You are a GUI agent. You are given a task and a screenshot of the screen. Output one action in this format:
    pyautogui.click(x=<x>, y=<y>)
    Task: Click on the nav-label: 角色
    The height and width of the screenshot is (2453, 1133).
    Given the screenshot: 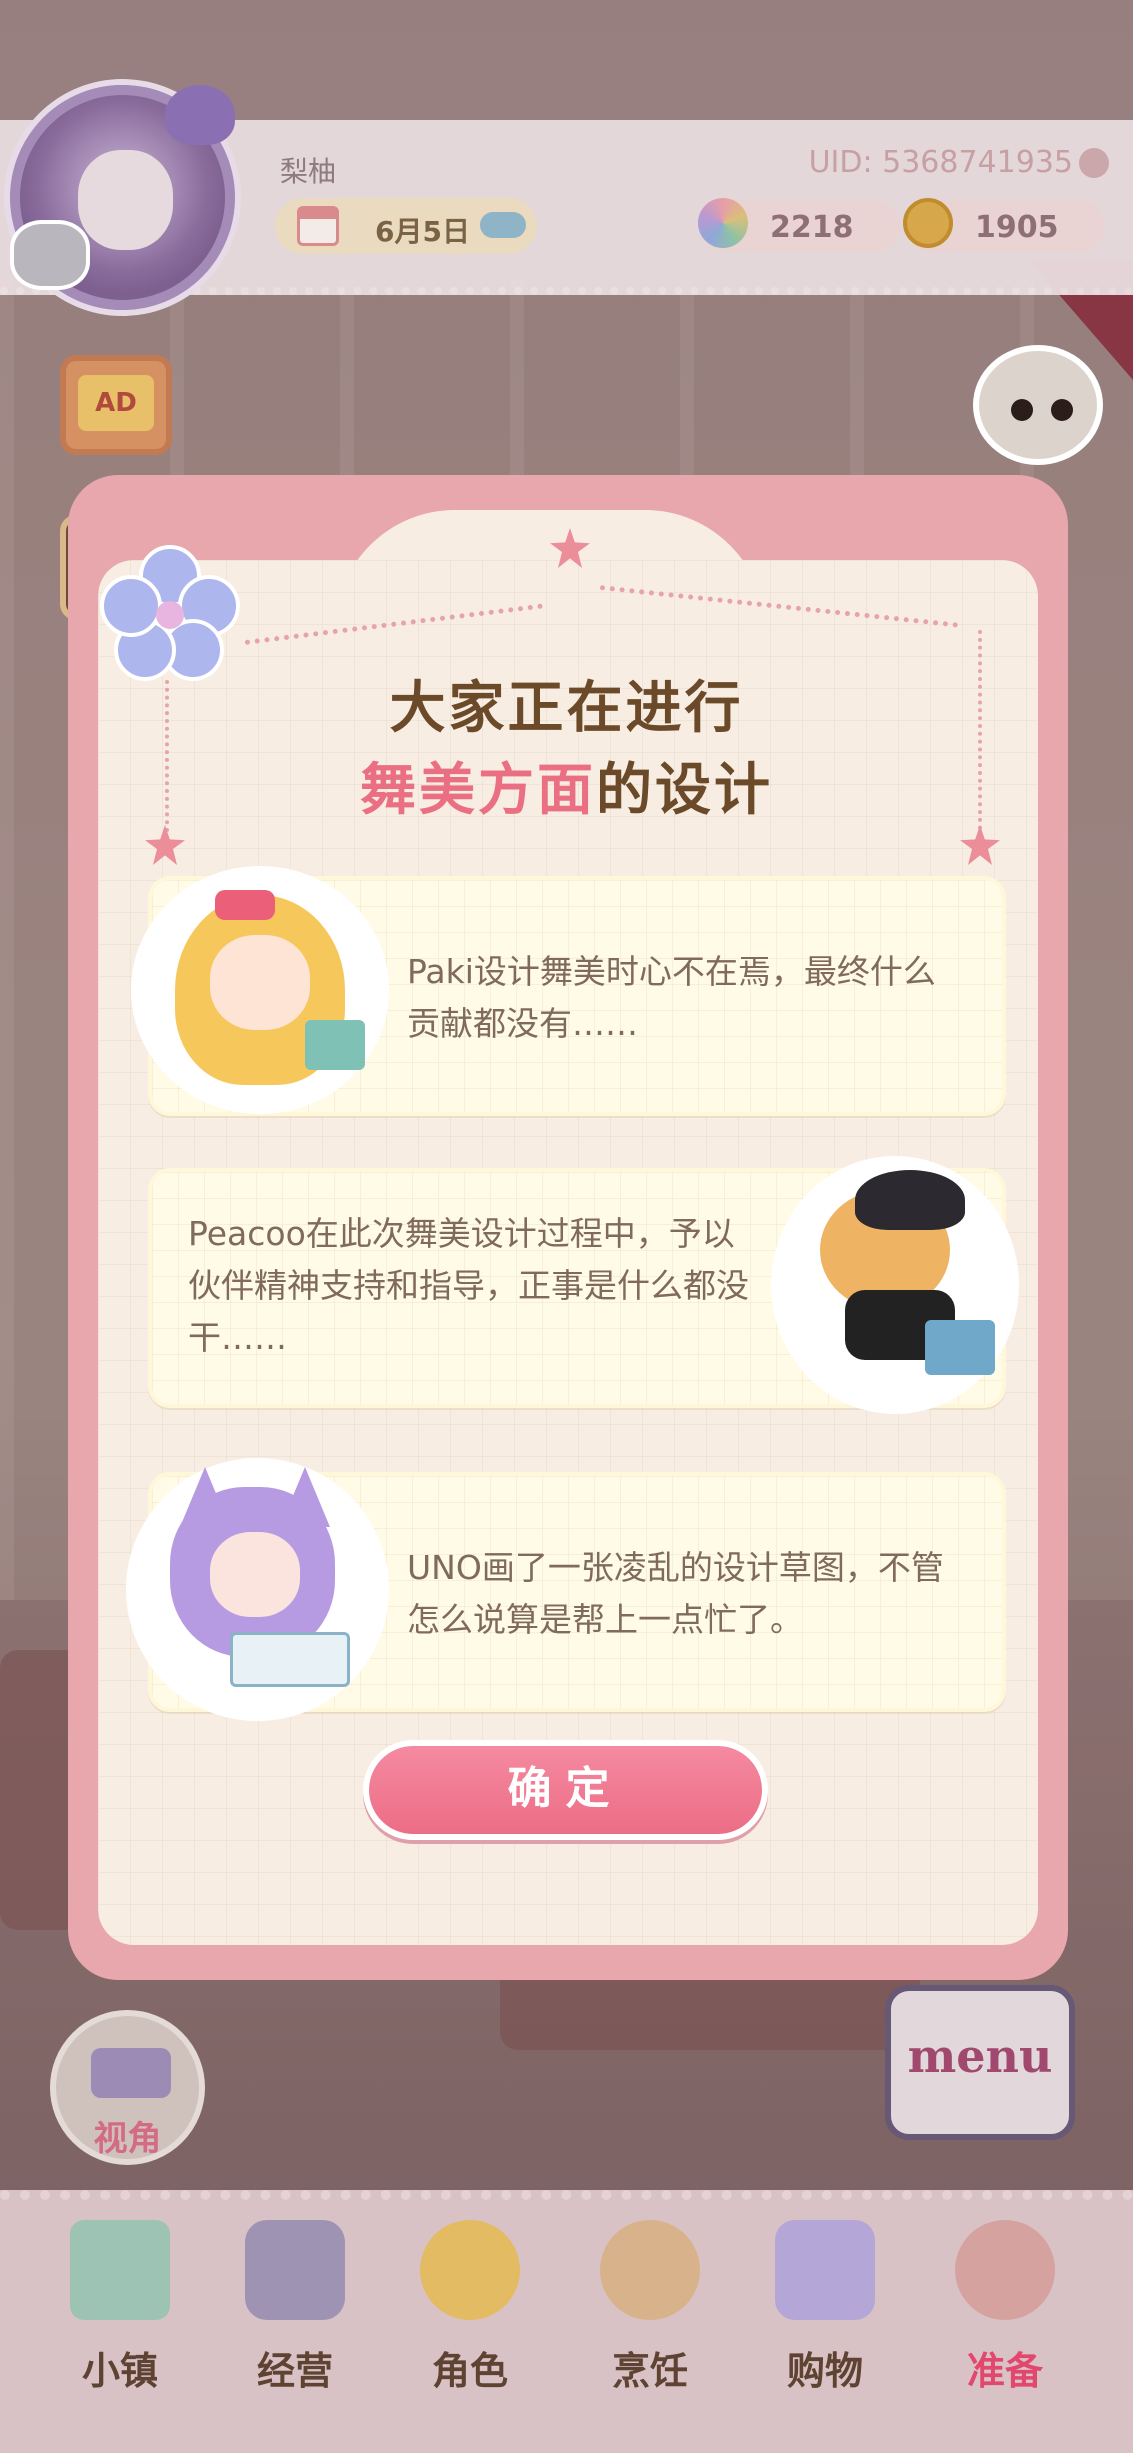 What is the action you would take?
    pyautogui.click(x=469, y=2371)
    